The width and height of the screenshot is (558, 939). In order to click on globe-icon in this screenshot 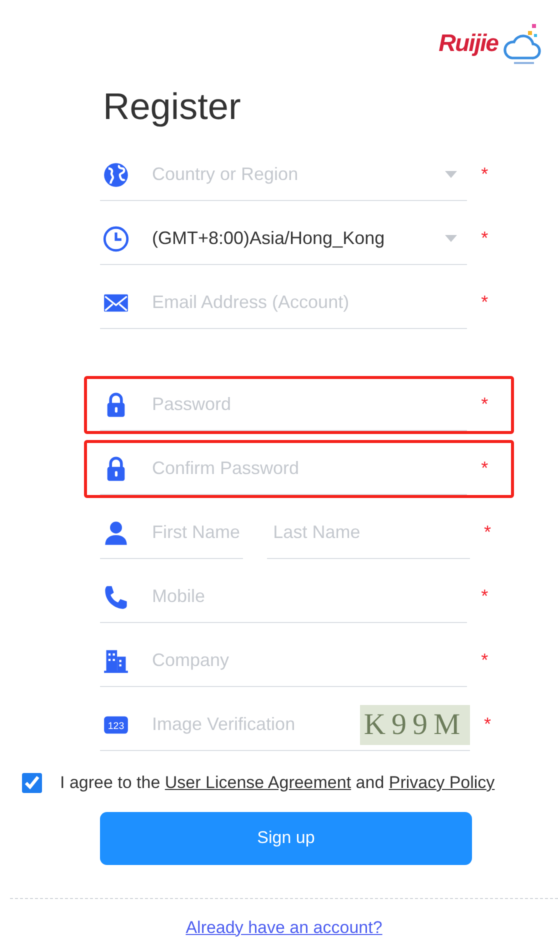, I will do `click(116, 175)`.